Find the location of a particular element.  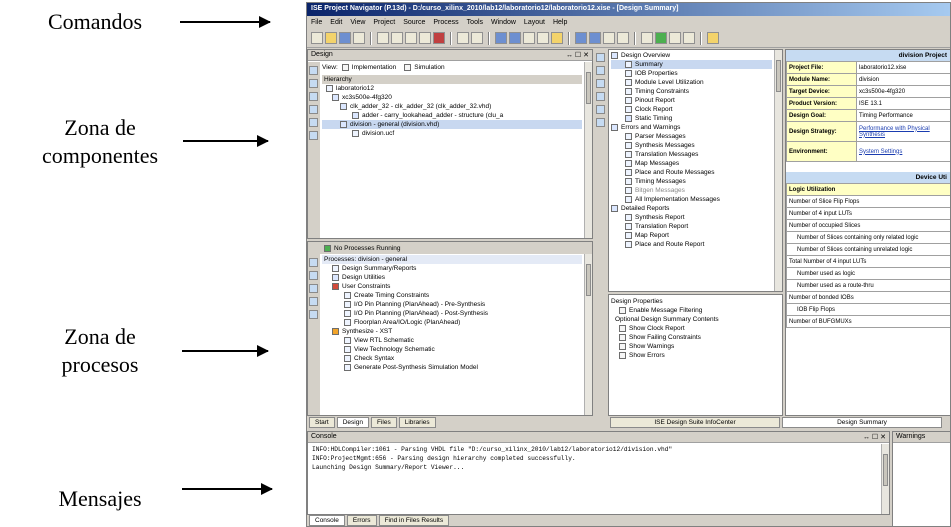

pin-icon is located at coordinates (689, 38).